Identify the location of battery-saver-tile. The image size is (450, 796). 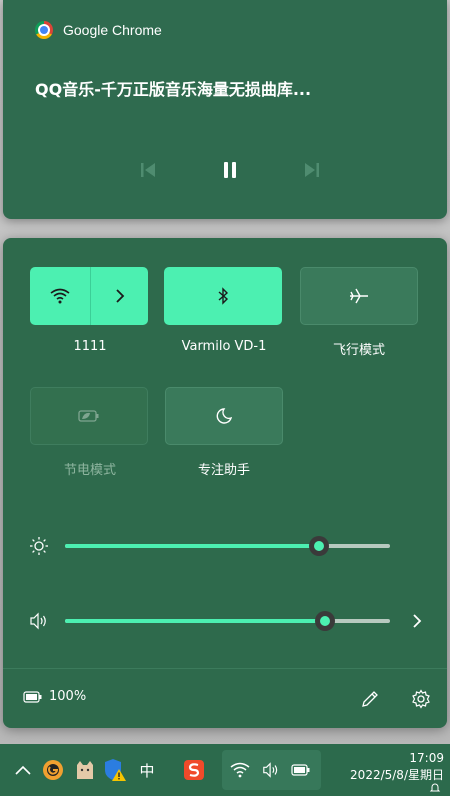
(89, 416).